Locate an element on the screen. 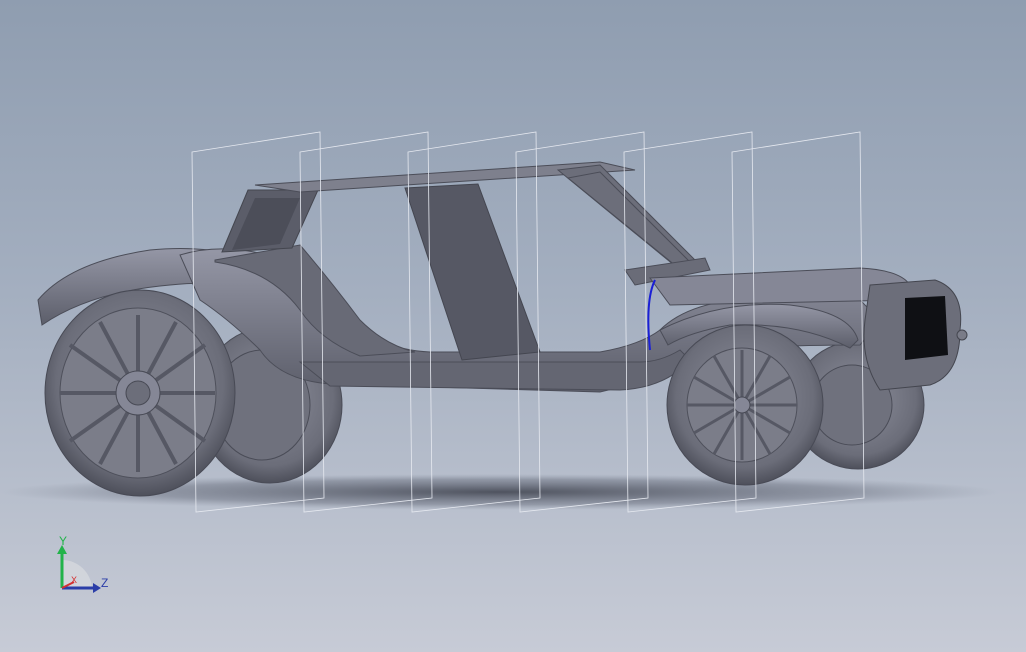 Image resolution: width=1026 pixels, height=652 pixels. windshield-frame is located at coordinates (628, 217).